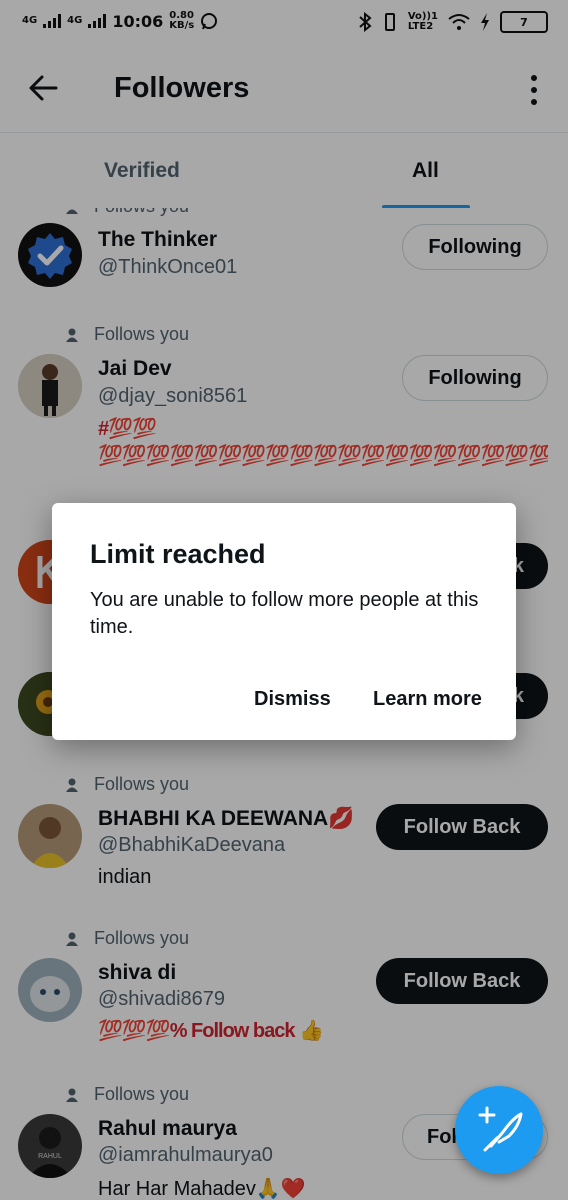 This screenshot has height=1200, width=568. I want to click on compose-feather-icon, so click(500, 1129).